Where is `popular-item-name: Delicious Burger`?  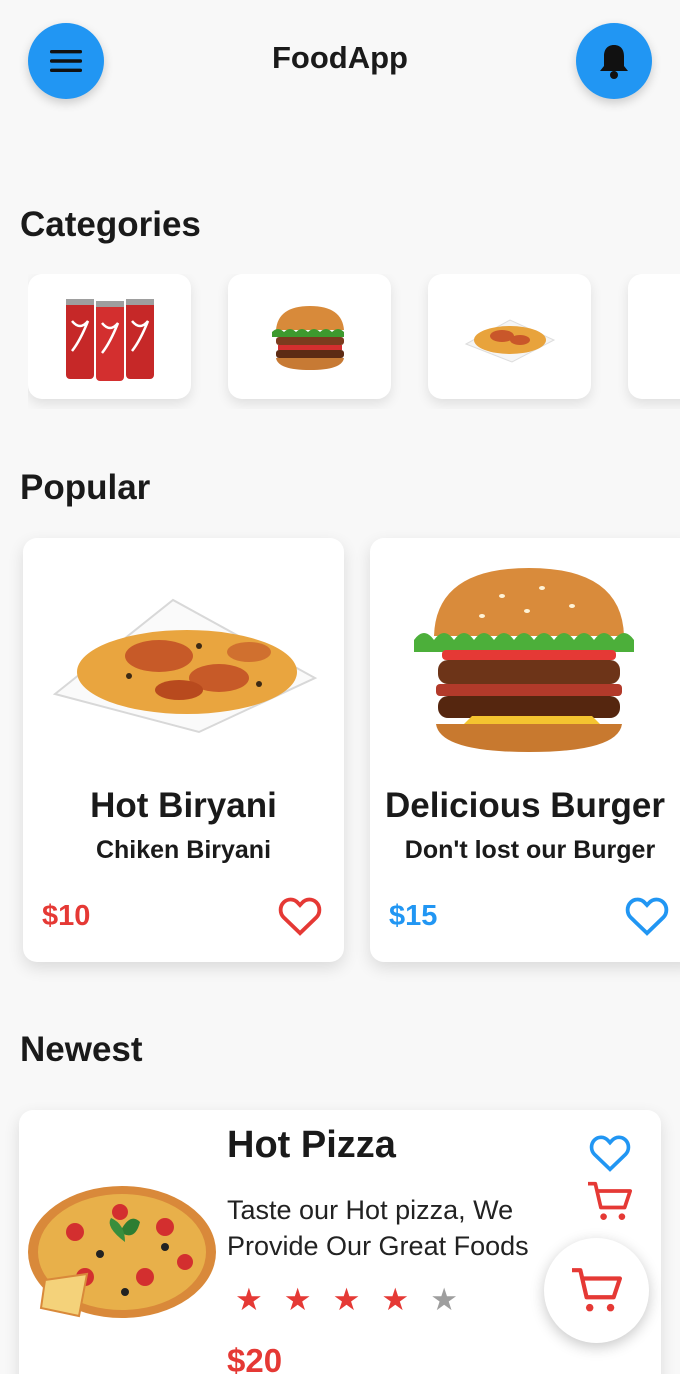 popular-item-name: Delicious Burger is located at coordinates (525, 805).